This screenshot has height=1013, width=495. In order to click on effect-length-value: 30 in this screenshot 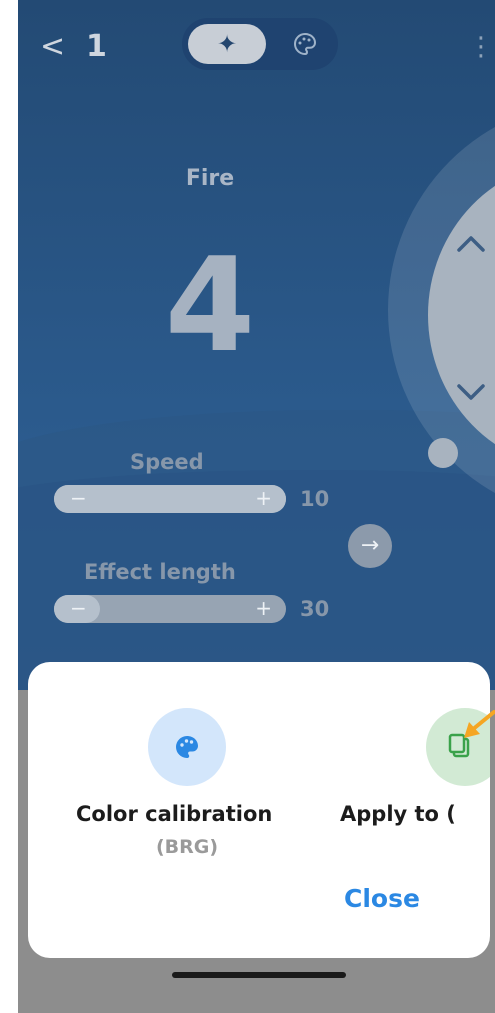, I will do `click(315, 609)`.